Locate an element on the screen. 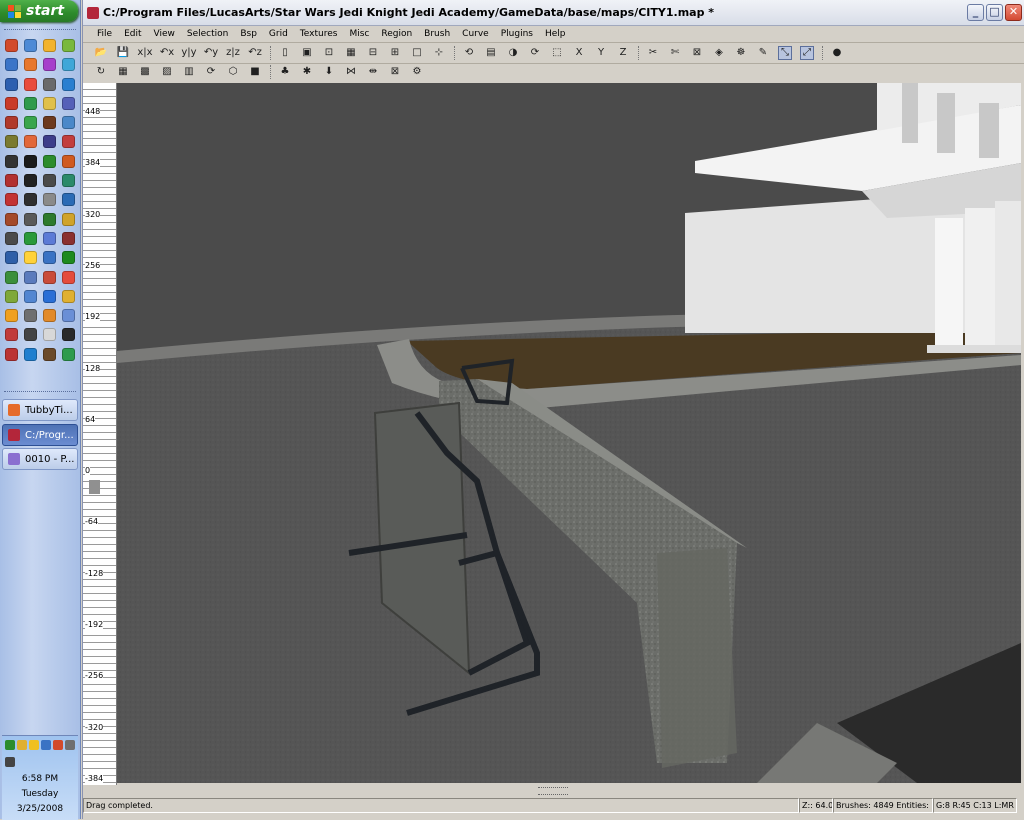 The image size is (1024, 820). texture-lock-icon: ⟳ is located at coordinates (535, 53).